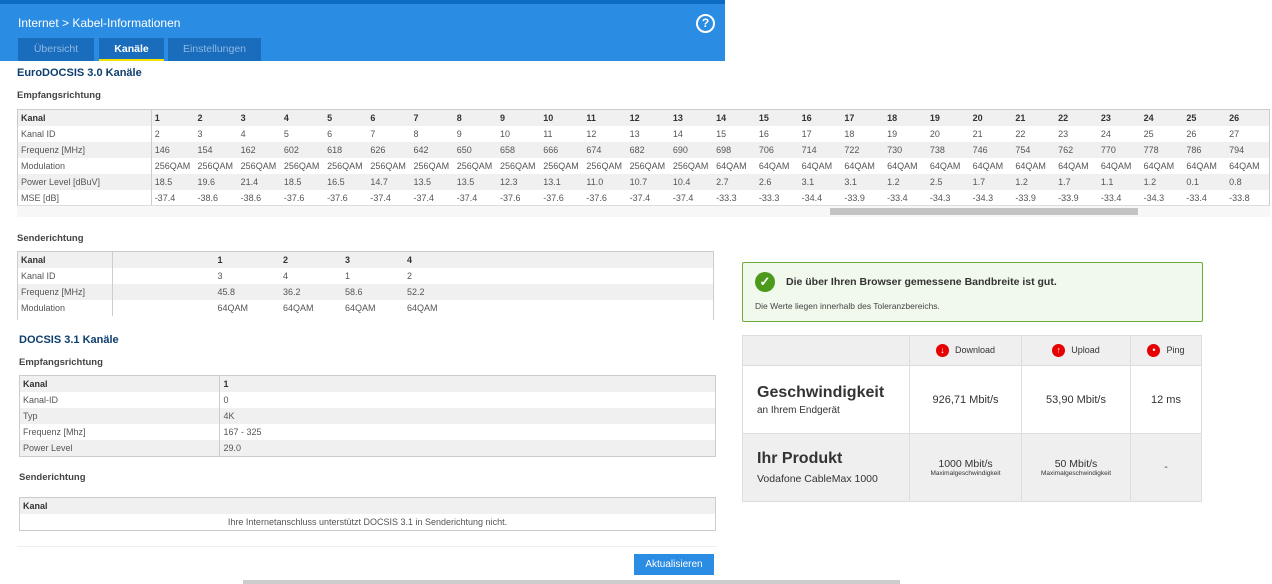 The image size is (1272, 584). What do you see at coordinates (1059, 350) in the screenshot?
I see `upload-icon: ↑` at bounding box center [1059, 350].